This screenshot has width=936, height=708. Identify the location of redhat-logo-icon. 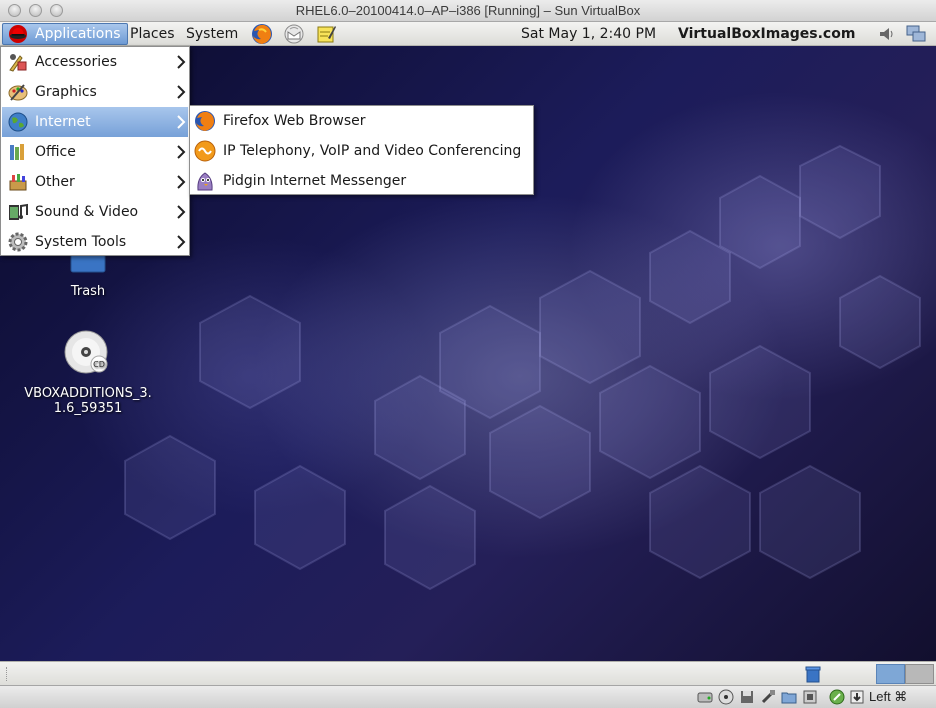
(18, 34).